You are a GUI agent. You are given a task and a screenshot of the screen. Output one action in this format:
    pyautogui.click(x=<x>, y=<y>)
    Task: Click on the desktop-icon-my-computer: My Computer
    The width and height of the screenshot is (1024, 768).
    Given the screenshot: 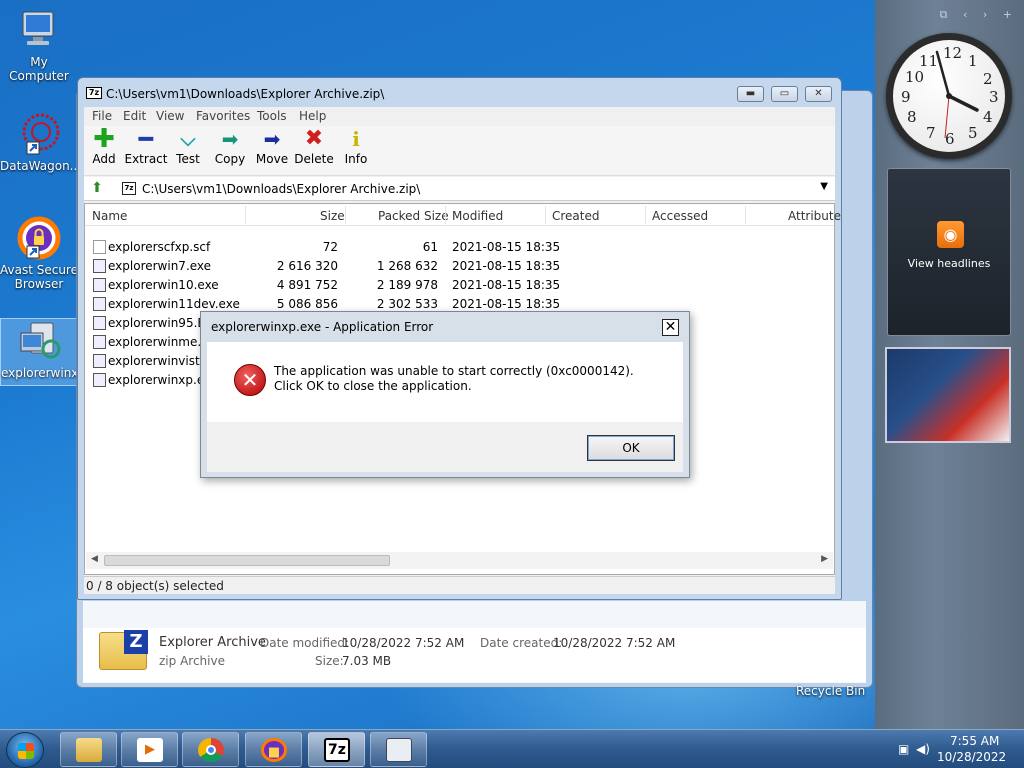 What is the action you would take?
    pyautogui.click(x=39, y=45)
    